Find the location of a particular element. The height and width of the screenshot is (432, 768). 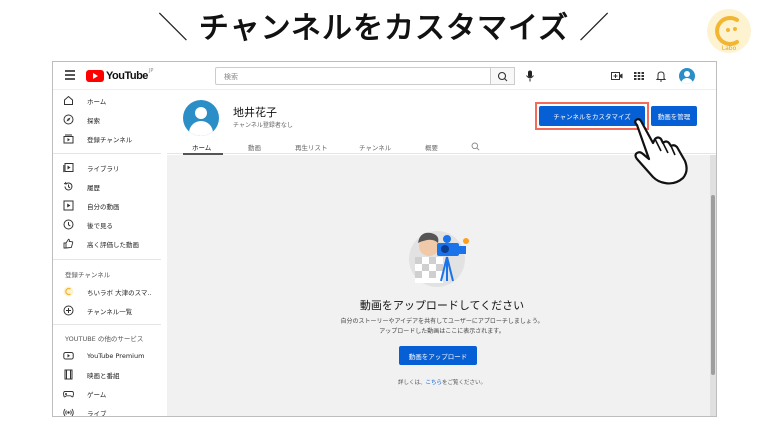

sidebar-item-label: 探索 is located at coordinates (93, 120).